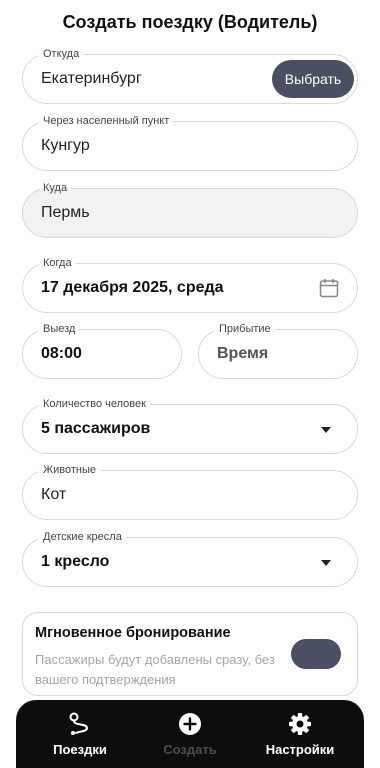 This screenshot has height=768, width=380. What do you see at coordinates (70, 470) in the screenshot?
I see `animals-label: Животные` at bounding box center [70, 470].